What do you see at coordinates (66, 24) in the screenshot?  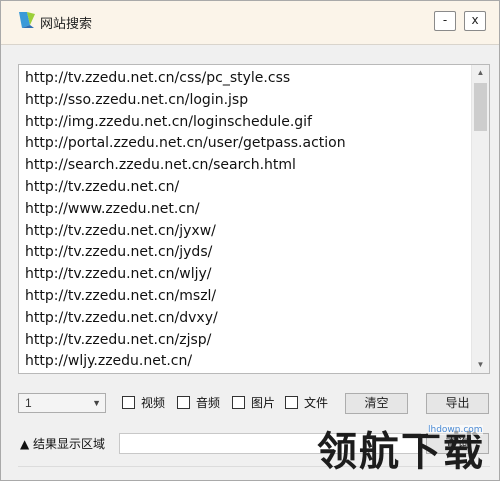 I see `window-title: 网站搜索` at bounding box center [66, 24].